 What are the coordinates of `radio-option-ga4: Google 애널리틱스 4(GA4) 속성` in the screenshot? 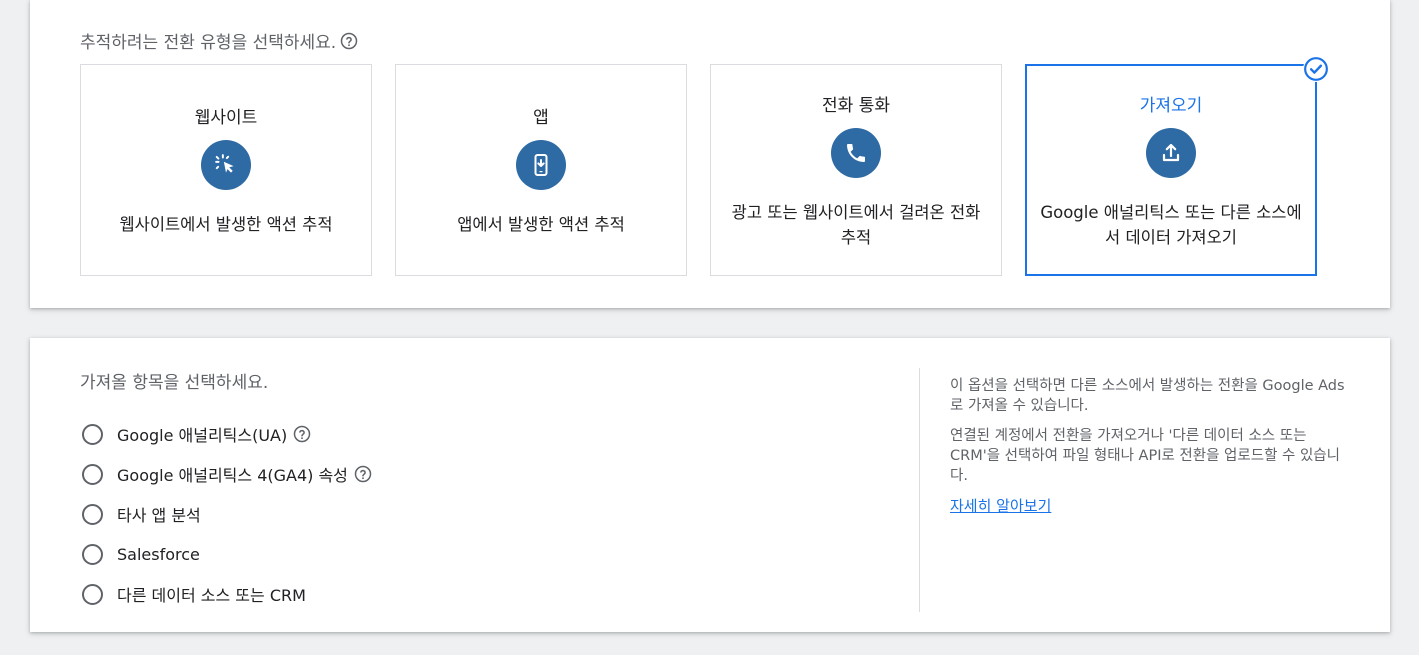 It's located at (227, 474).